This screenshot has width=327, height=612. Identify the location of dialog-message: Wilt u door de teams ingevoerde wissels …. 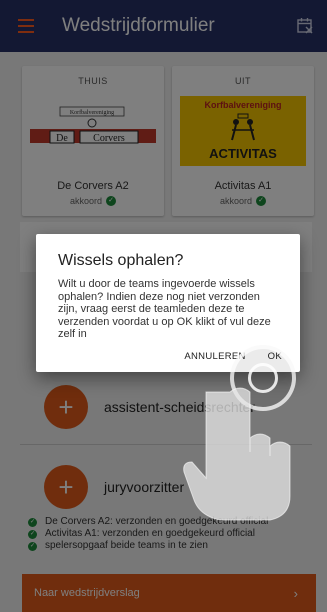
(164, 309).